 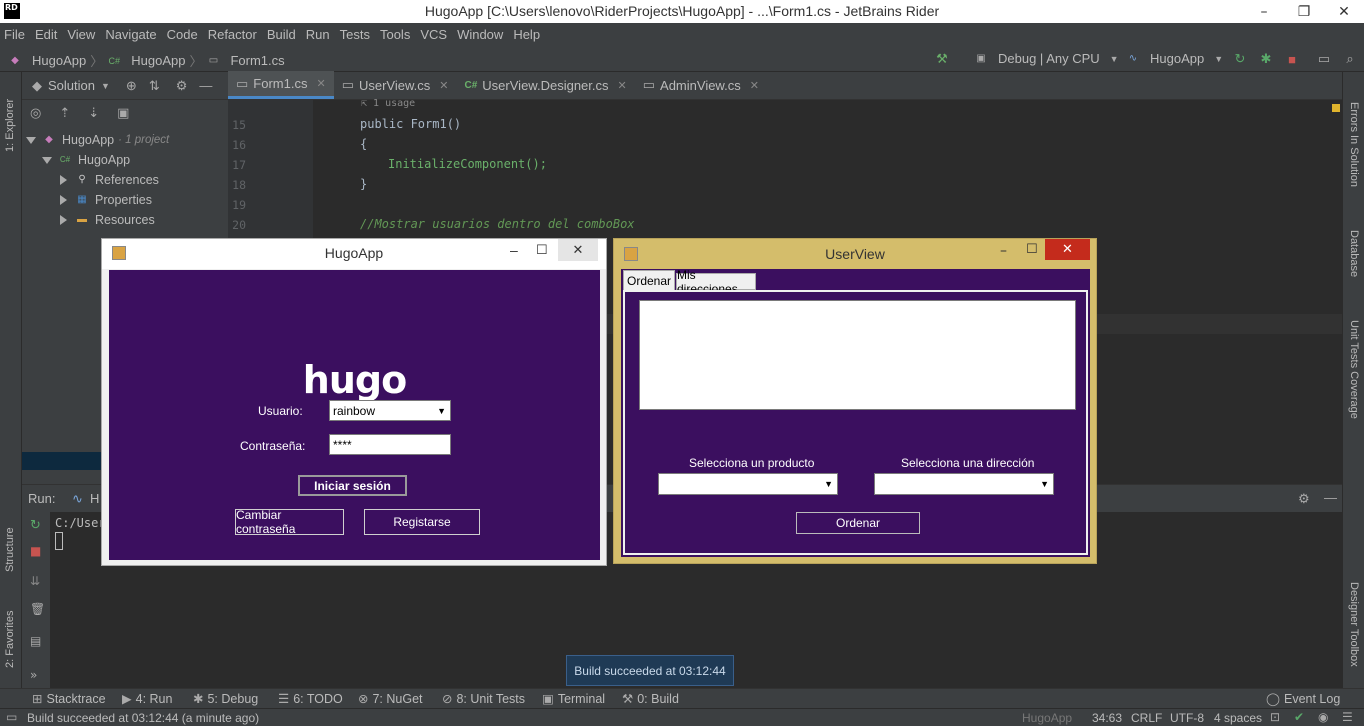 I want to click on tool-todo: ☰ 6: TODO, so click(x=310, y=699).